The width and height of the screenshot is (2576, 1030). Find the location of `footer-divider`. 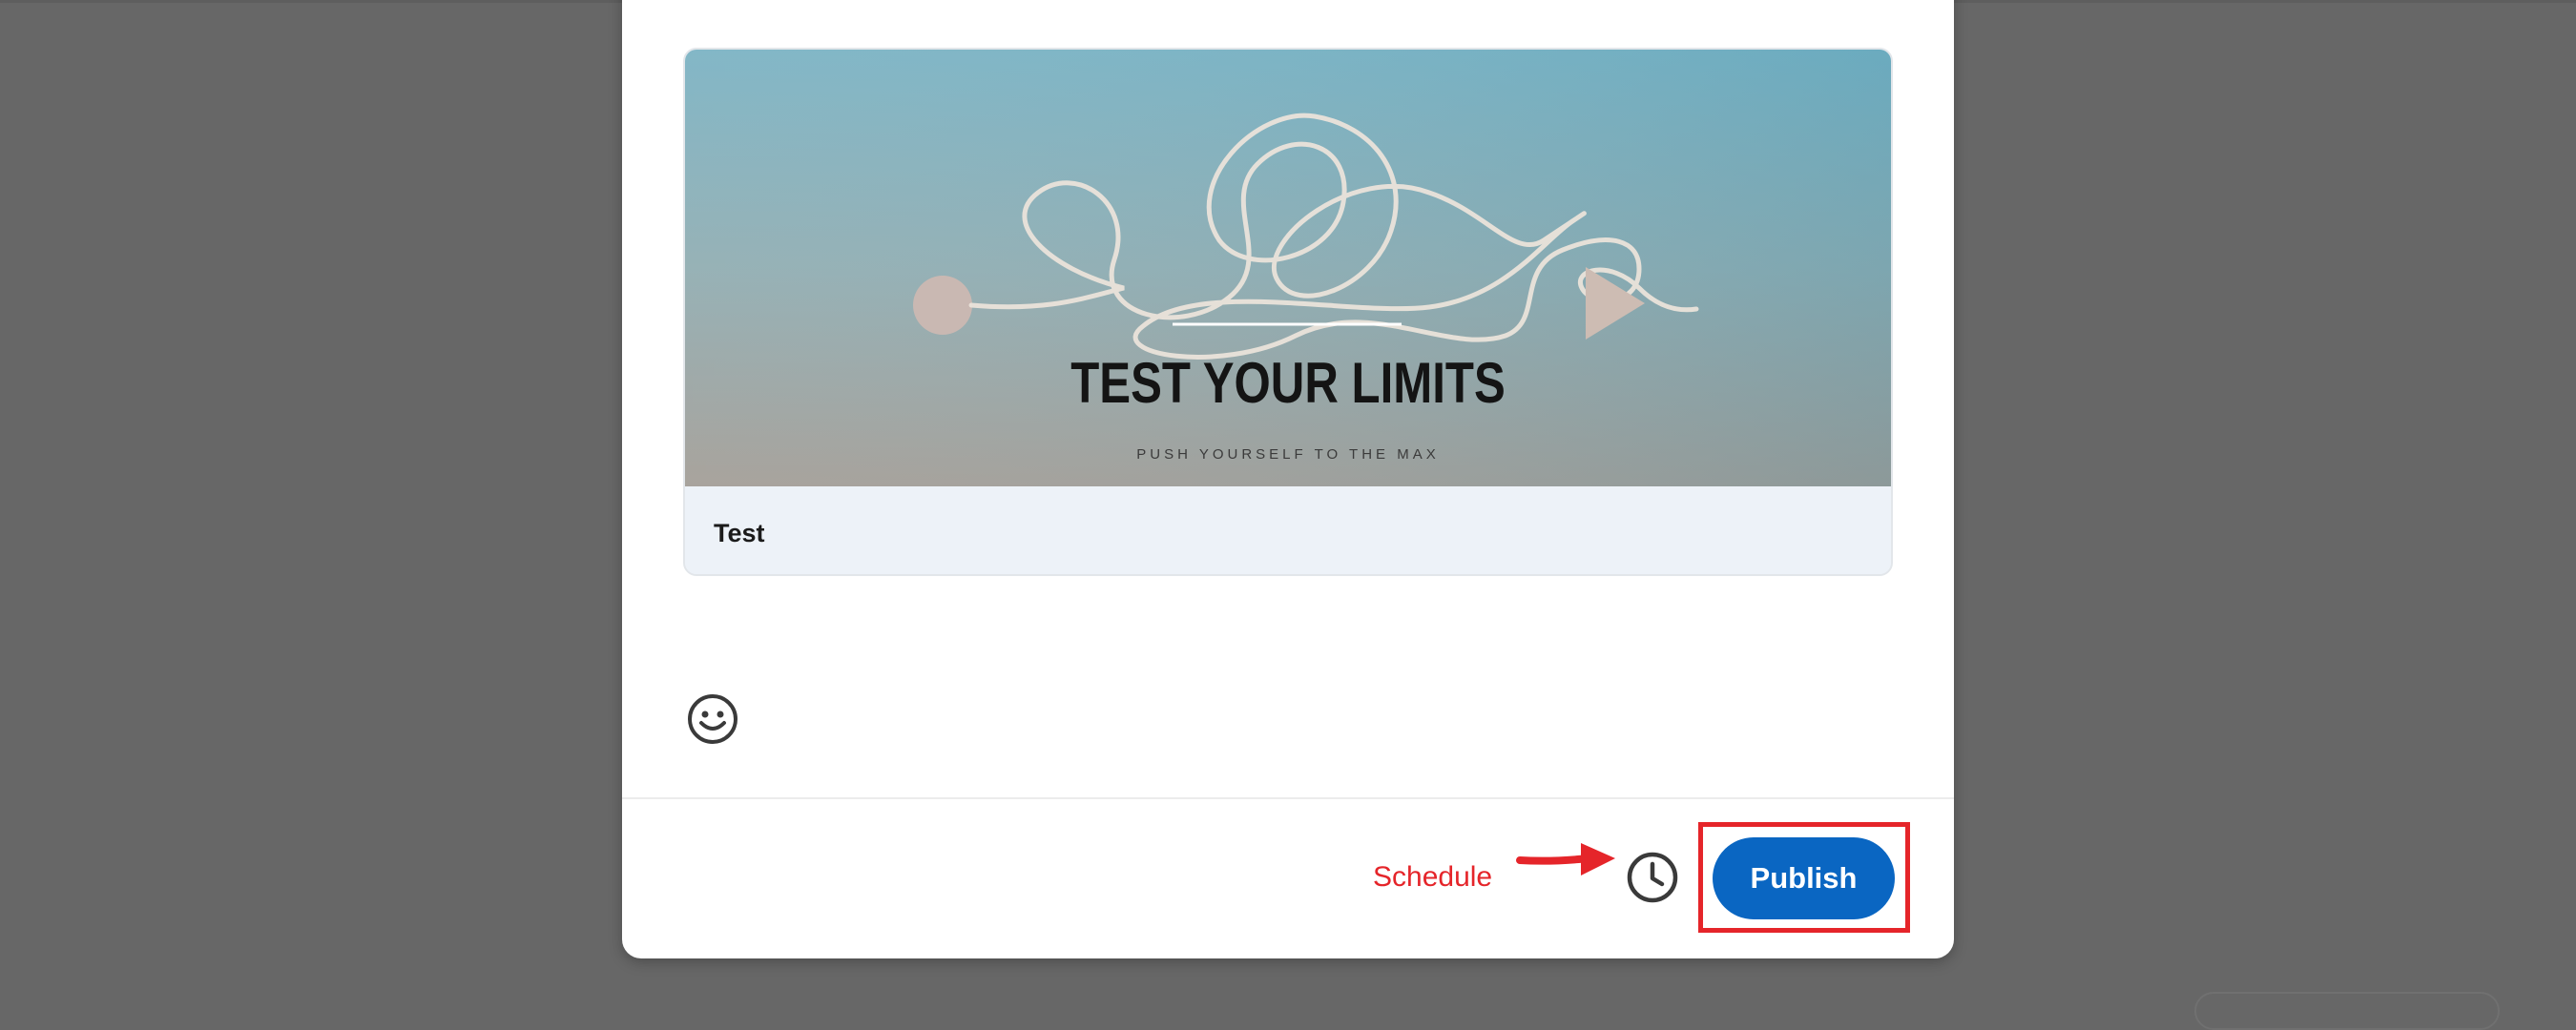

footer-divider is located at coordinates (1288, 798).